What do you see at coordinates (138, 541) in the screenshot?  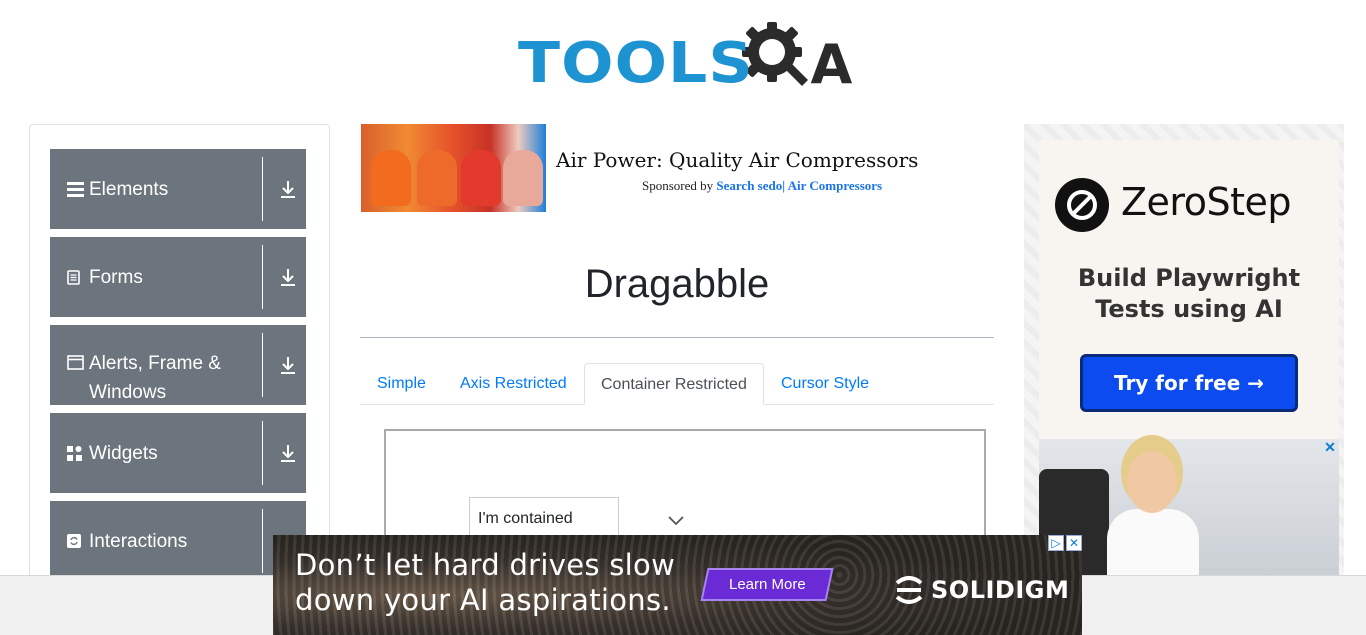 I see `sidebar-group-label: Interactions` at bounding box center [138, 541].